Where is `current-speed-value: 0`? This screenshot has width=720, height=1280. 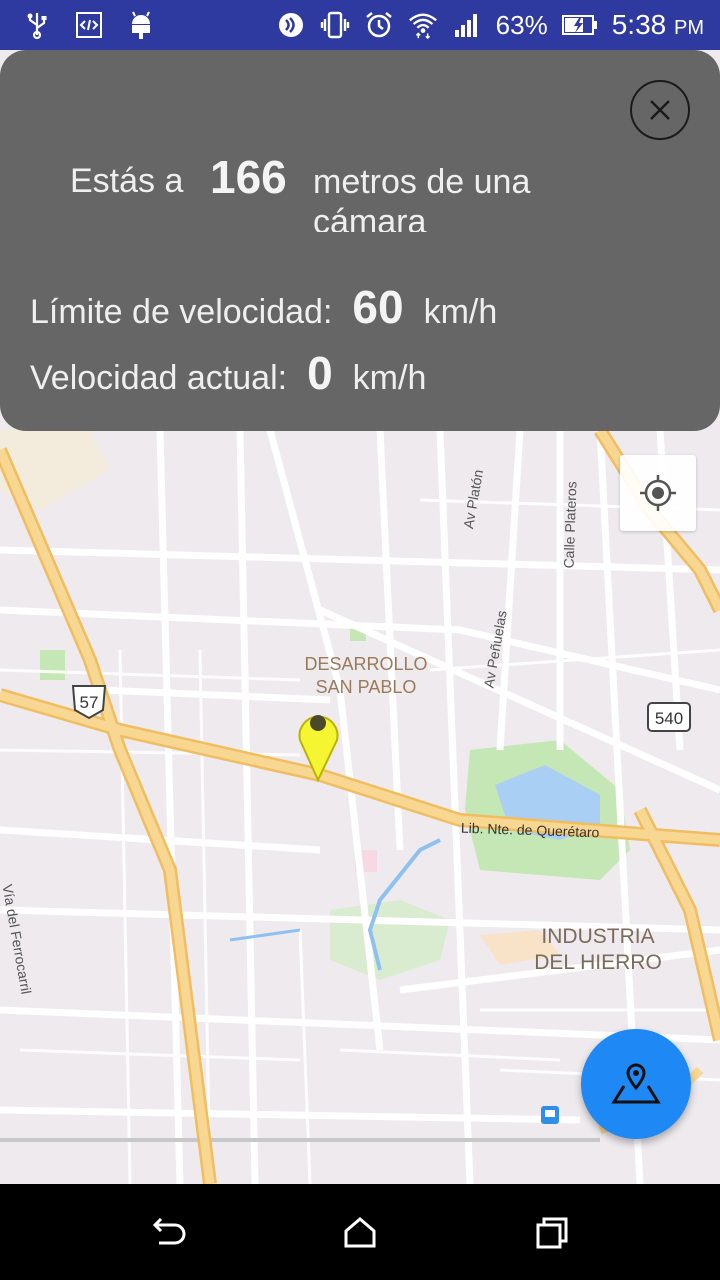
current-speed-value: 0 is located at coordinates (320, 373).